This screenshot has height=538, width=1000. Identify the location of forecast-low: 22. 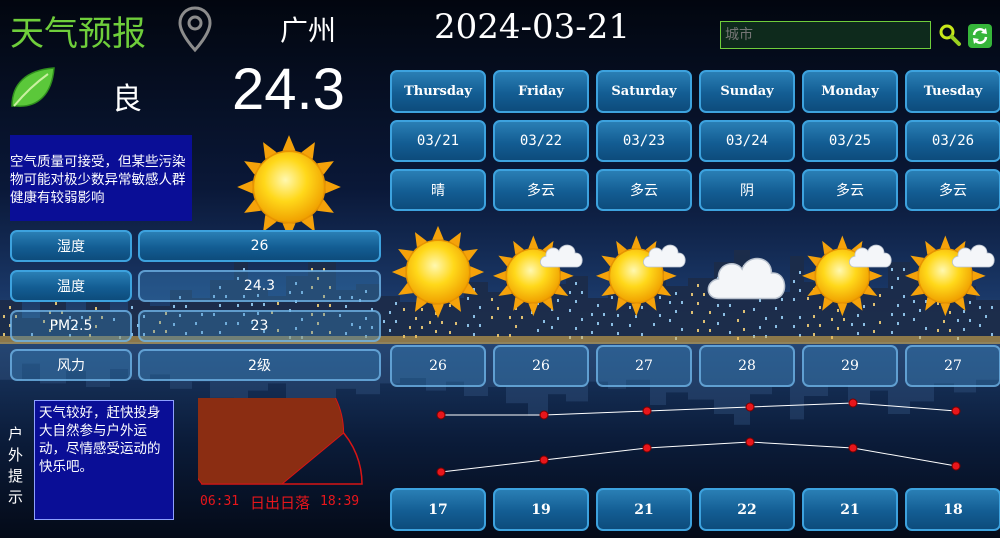
(747, 509).